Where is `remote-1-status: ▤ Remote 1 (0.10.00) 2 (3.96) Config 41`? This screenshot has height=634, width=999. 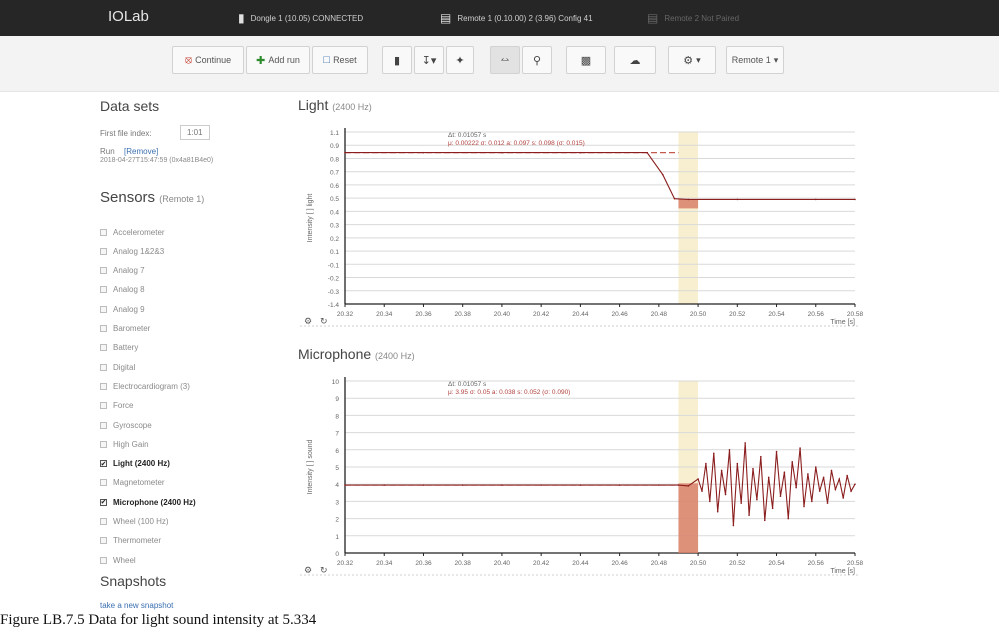
remote-1-status: ▤ Remote 1 (0.10.00) 2 (3.96) Config 41 is located at coordinates (516, 18).